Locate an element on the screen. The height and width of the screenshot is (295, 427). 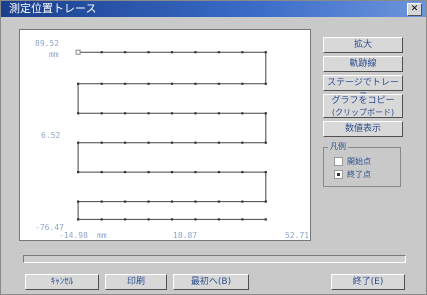
legend-box: 凡例 開始点 終了点 is located at coordinates (362, 164).